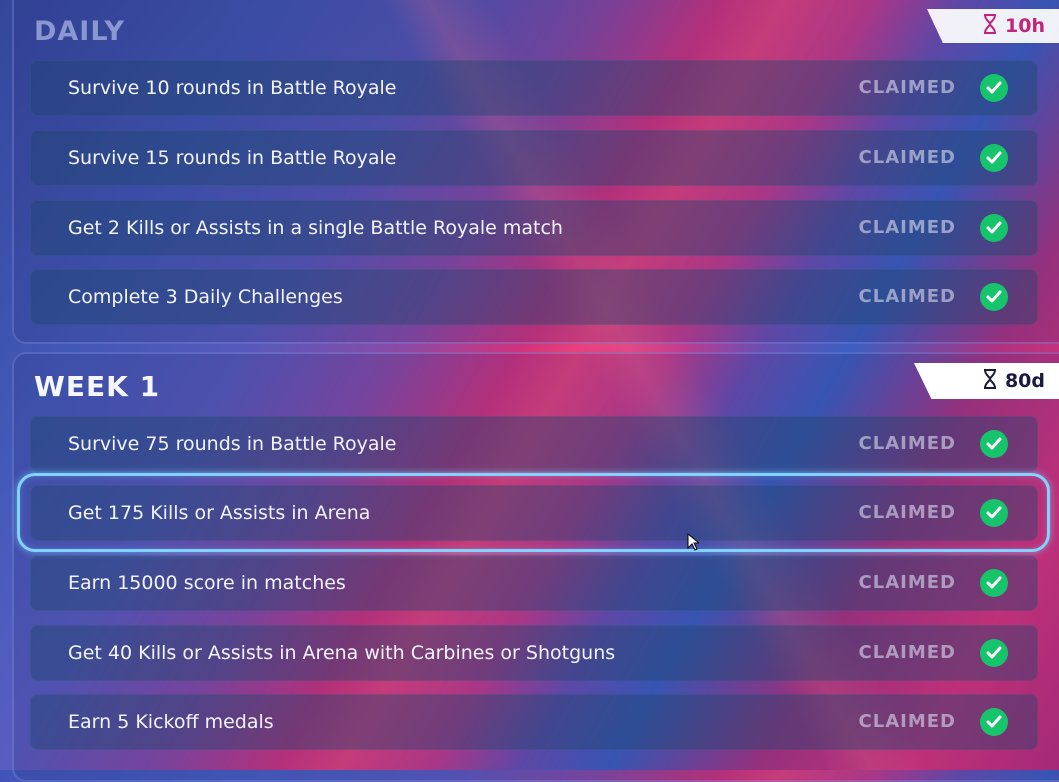 The height and width of the screenshot is (782, 1059). What do you see at coordinates (79, 31) in the screenshot?
I see `daily-section-title: DAILY` at bounding box center [79, 31].